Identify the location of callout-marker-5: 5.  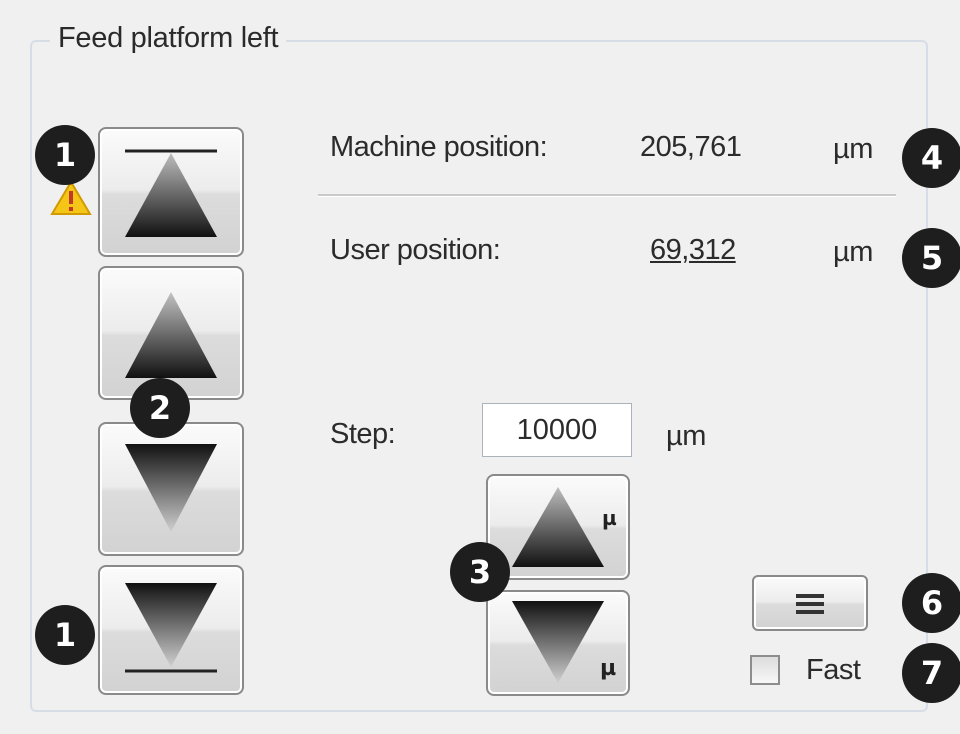
(931, 258).